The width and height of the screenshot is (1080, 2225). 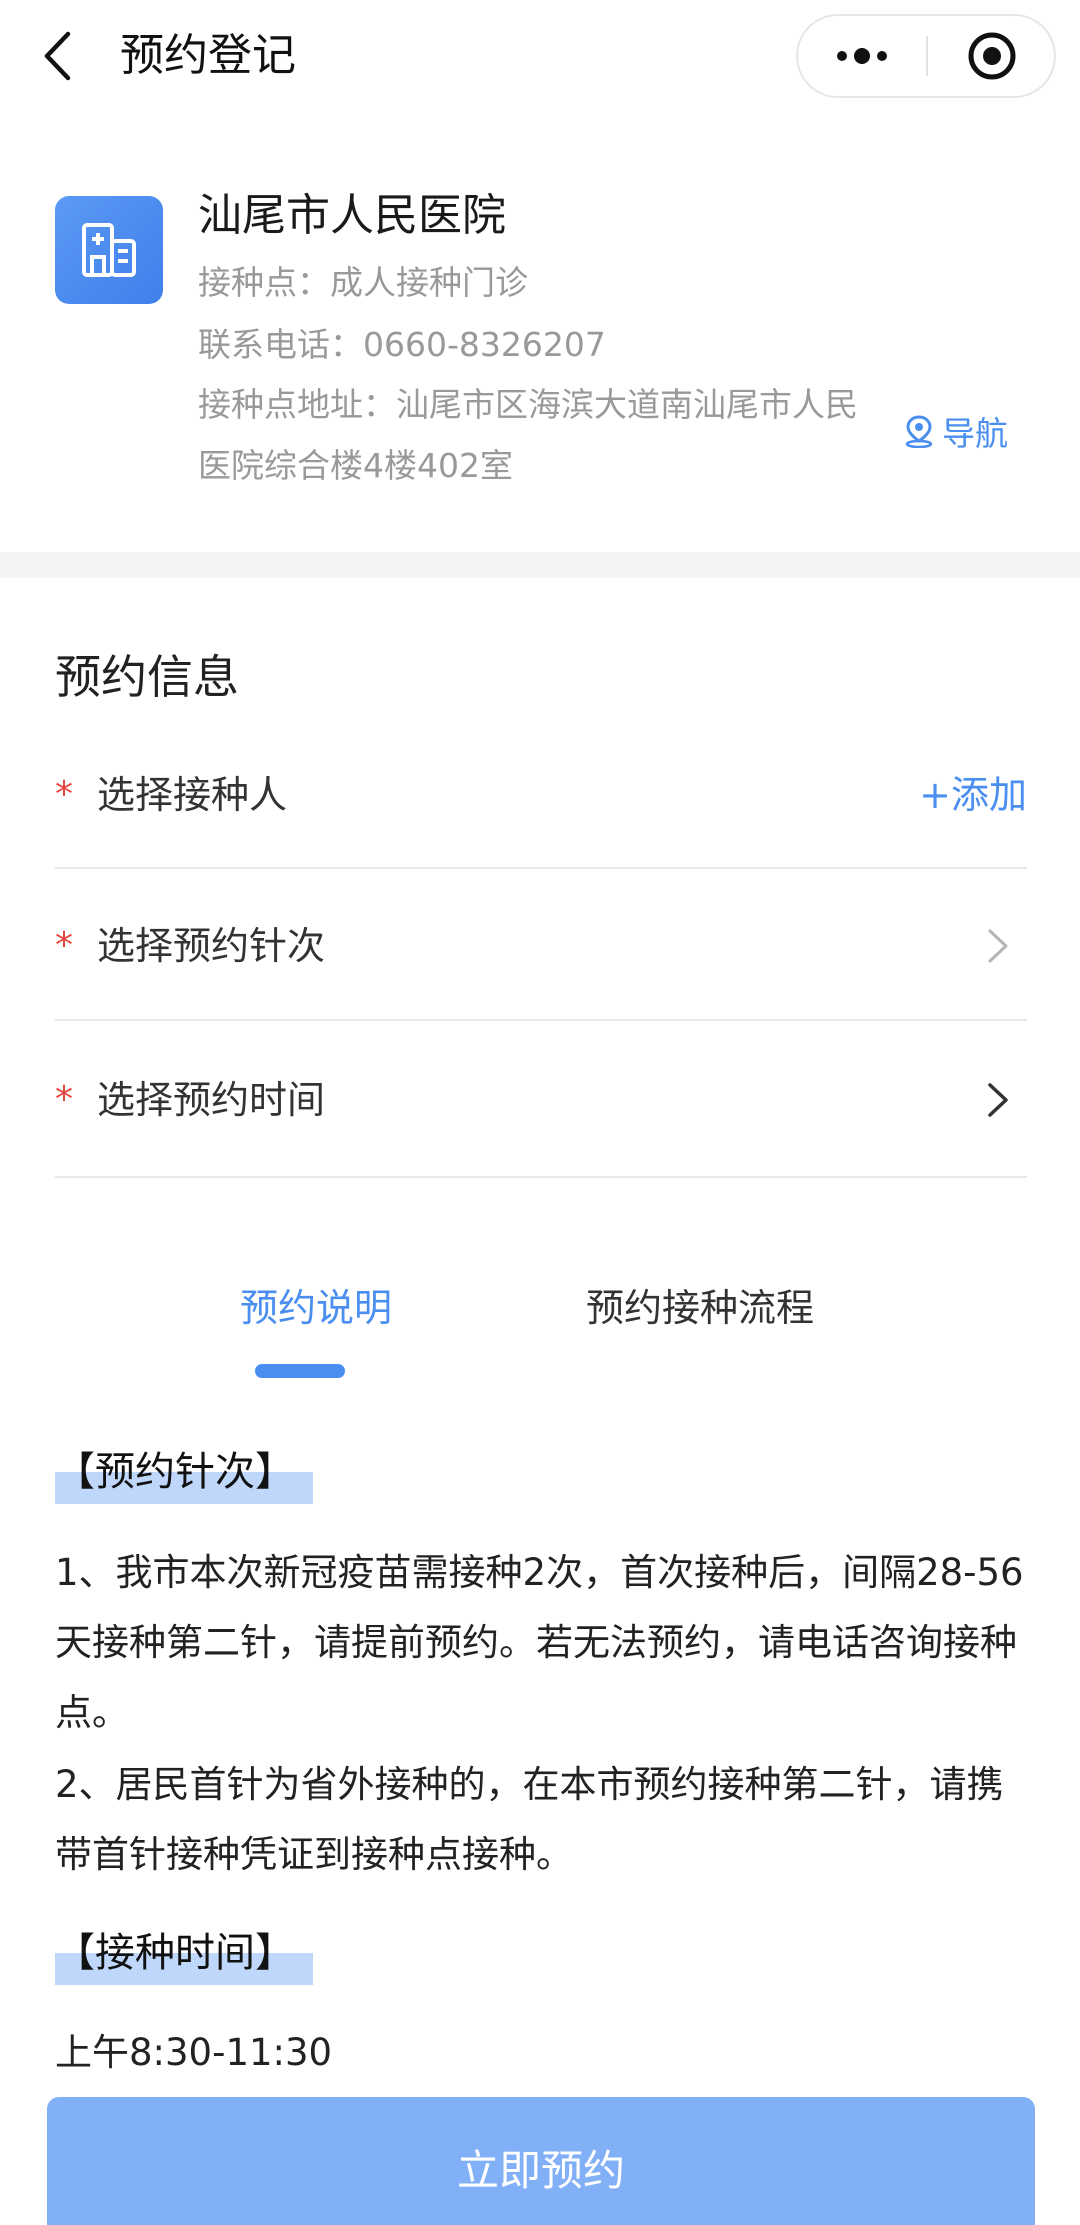 What do you see at coordinates (211, 1100) in the screenshot?
I see `select-time-label: 选择预约时间` at bounding box center [211, 1100].